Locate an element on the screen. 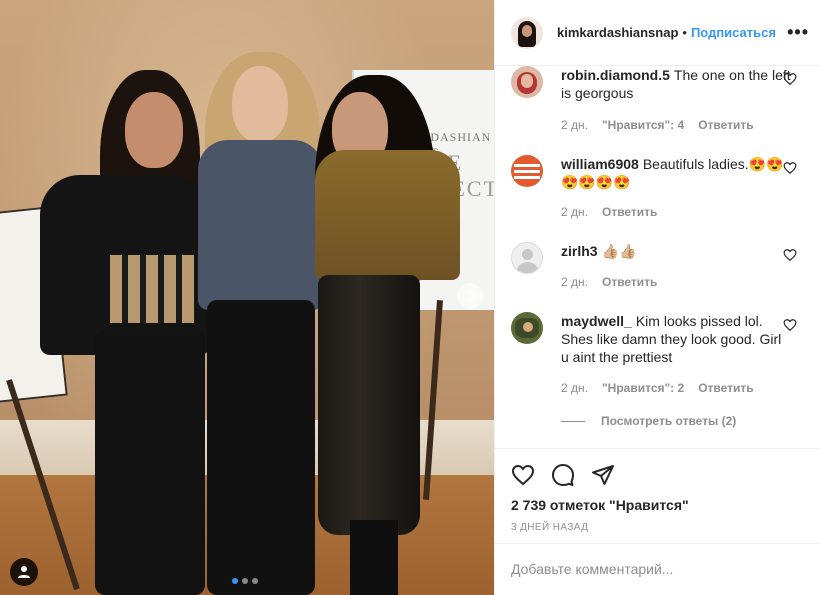 The height and width of the screenshot is (595, 820). user-tag-button is located at coordinates (24, 572).